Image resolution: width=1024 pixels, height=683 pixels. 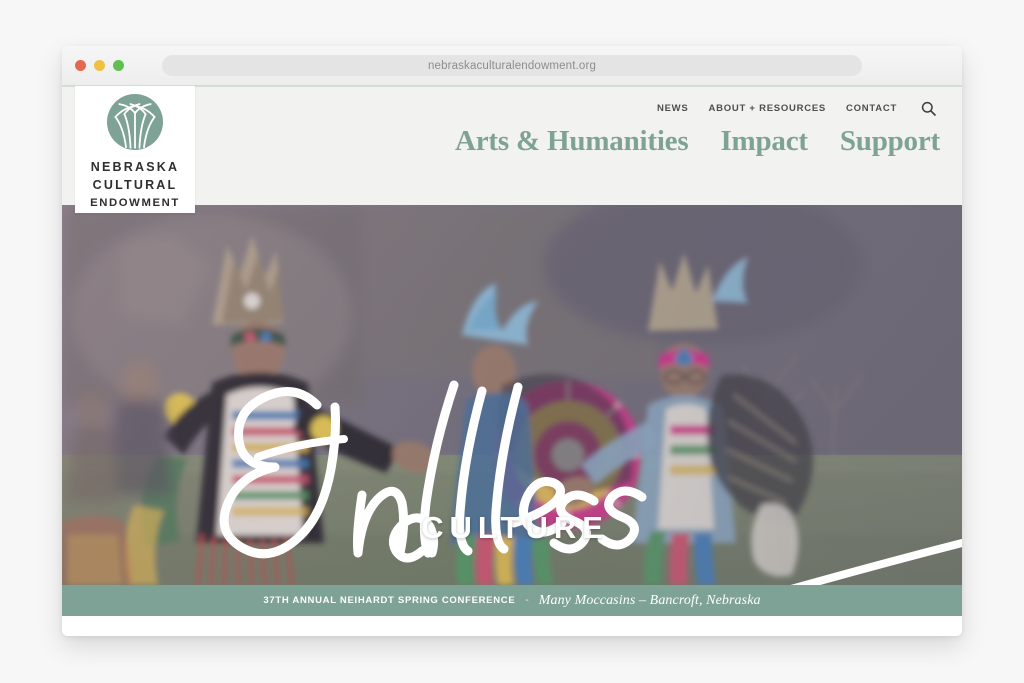 I want to click on minimize-window-button, so click(x=99, y=65).